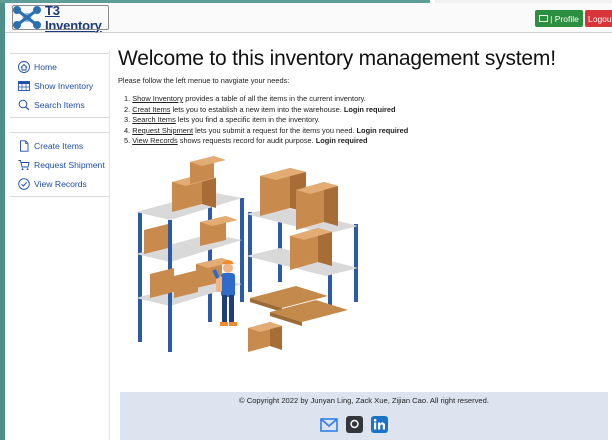 The height and width of the screenshot is (440, 612). What do you see at coordinates (27, 17) in the screenshot?
I see `brand-logo-icon` at bounding box center [27, 17].